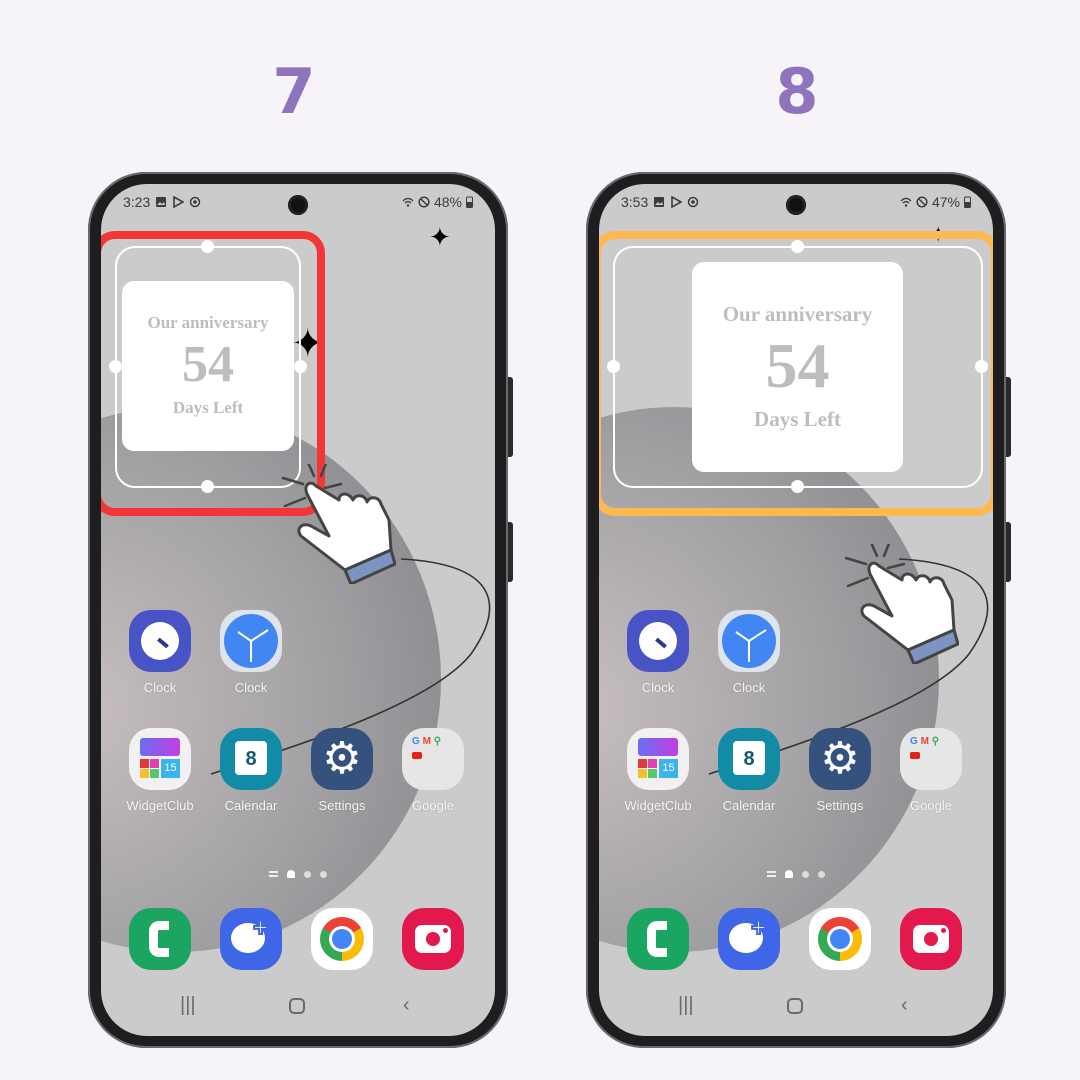  What do you see at coordinates (294, 91) in the screenshot?
I see `step-number-7: 7` at bounding box center [294, 91].